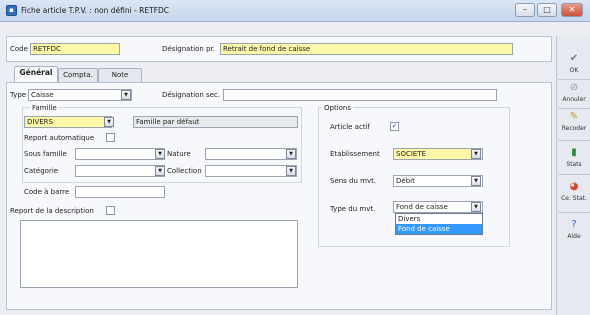  What do you see at coordinates (574, 224) in the screenshot?
I see `help-icon: ?` at bounding box center [574, 224].